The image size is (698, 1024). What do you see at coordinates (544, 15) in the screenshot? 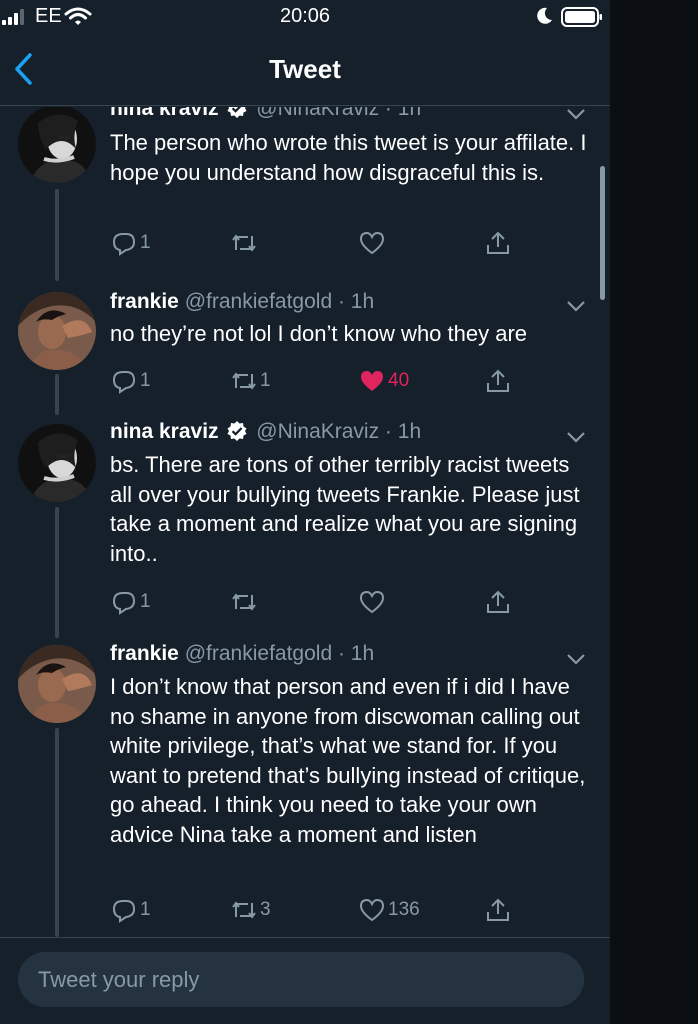
I see `moon-icon` at bounding box center [544, 15].